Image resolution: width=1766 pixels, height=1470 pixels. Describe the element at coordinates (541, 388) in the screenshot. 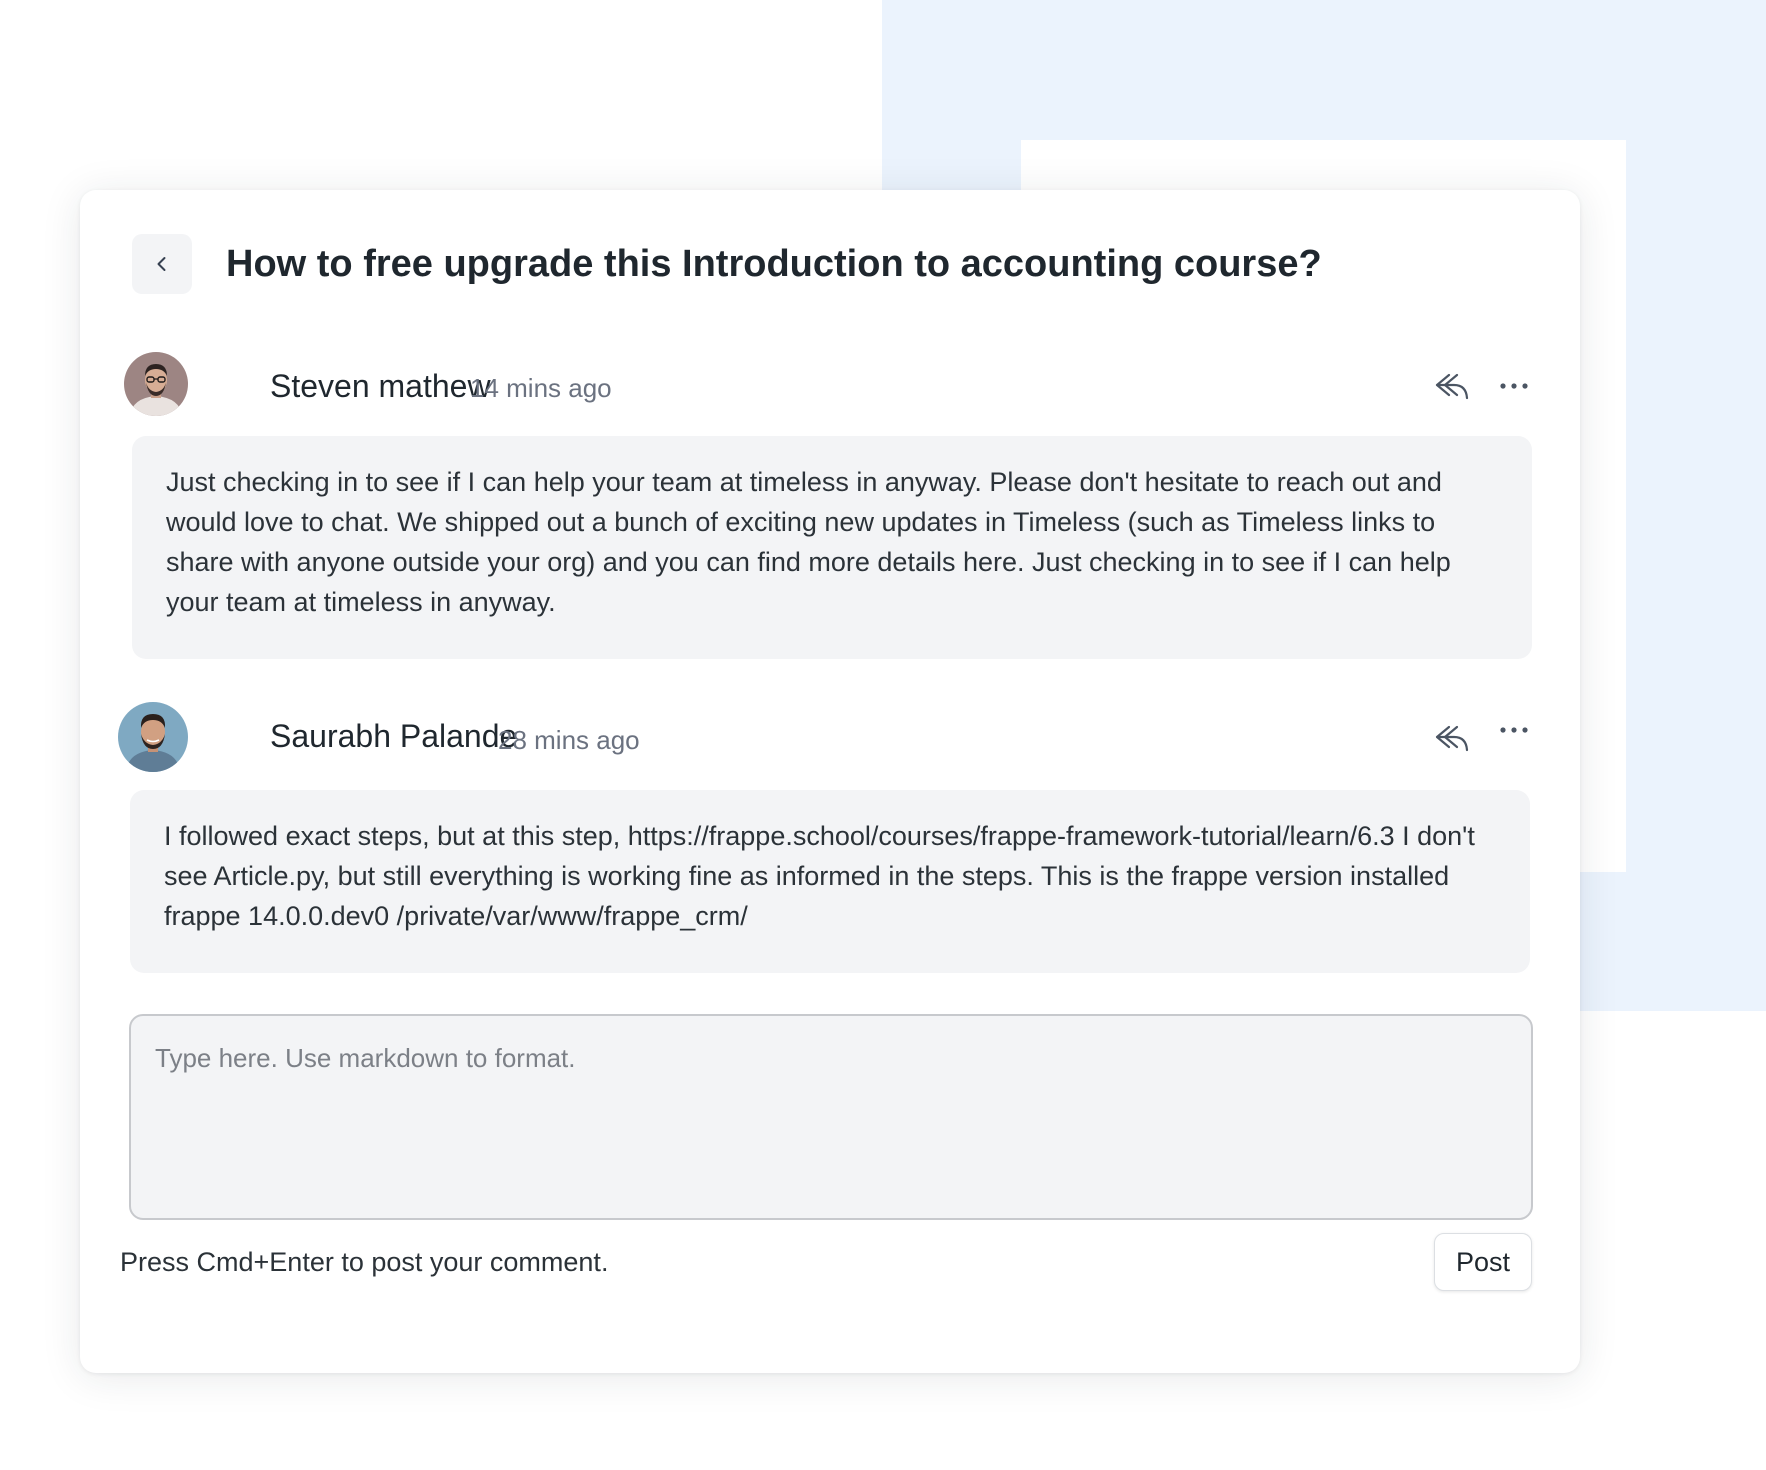

I see `comment-timestamp: 14 mins ago` at that location.